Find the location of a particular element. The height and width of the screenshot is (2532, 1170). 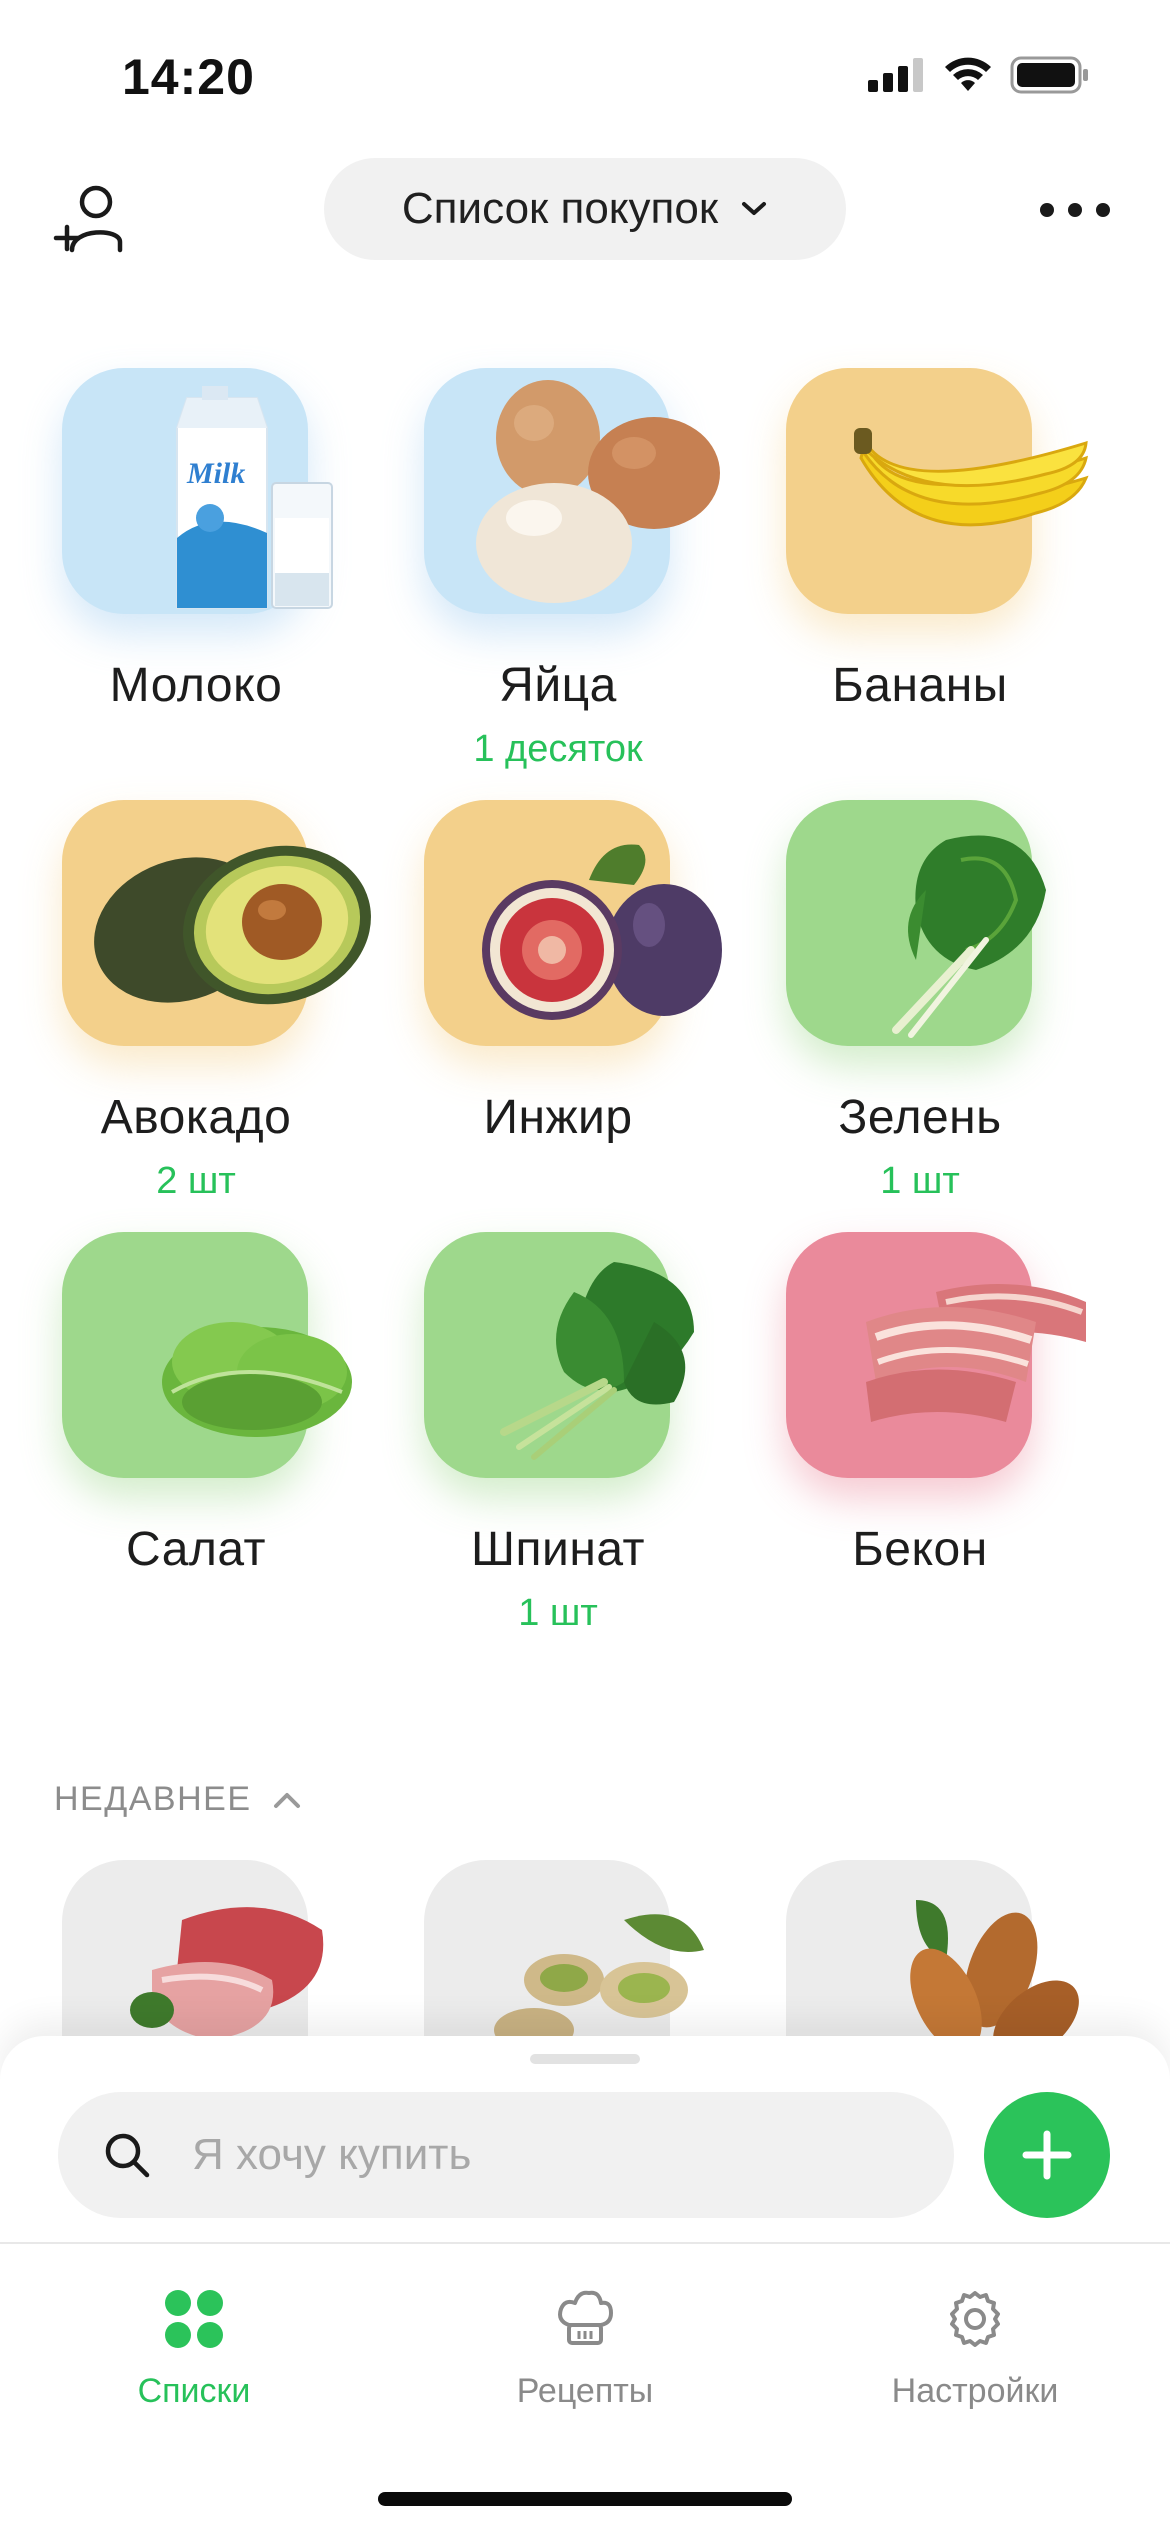

wifi-icon is located at coordinates (968, 74).